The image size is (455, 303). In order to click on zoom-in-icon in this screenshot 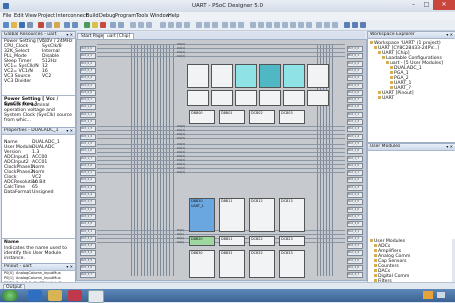, I will do `click(347, 25)`.